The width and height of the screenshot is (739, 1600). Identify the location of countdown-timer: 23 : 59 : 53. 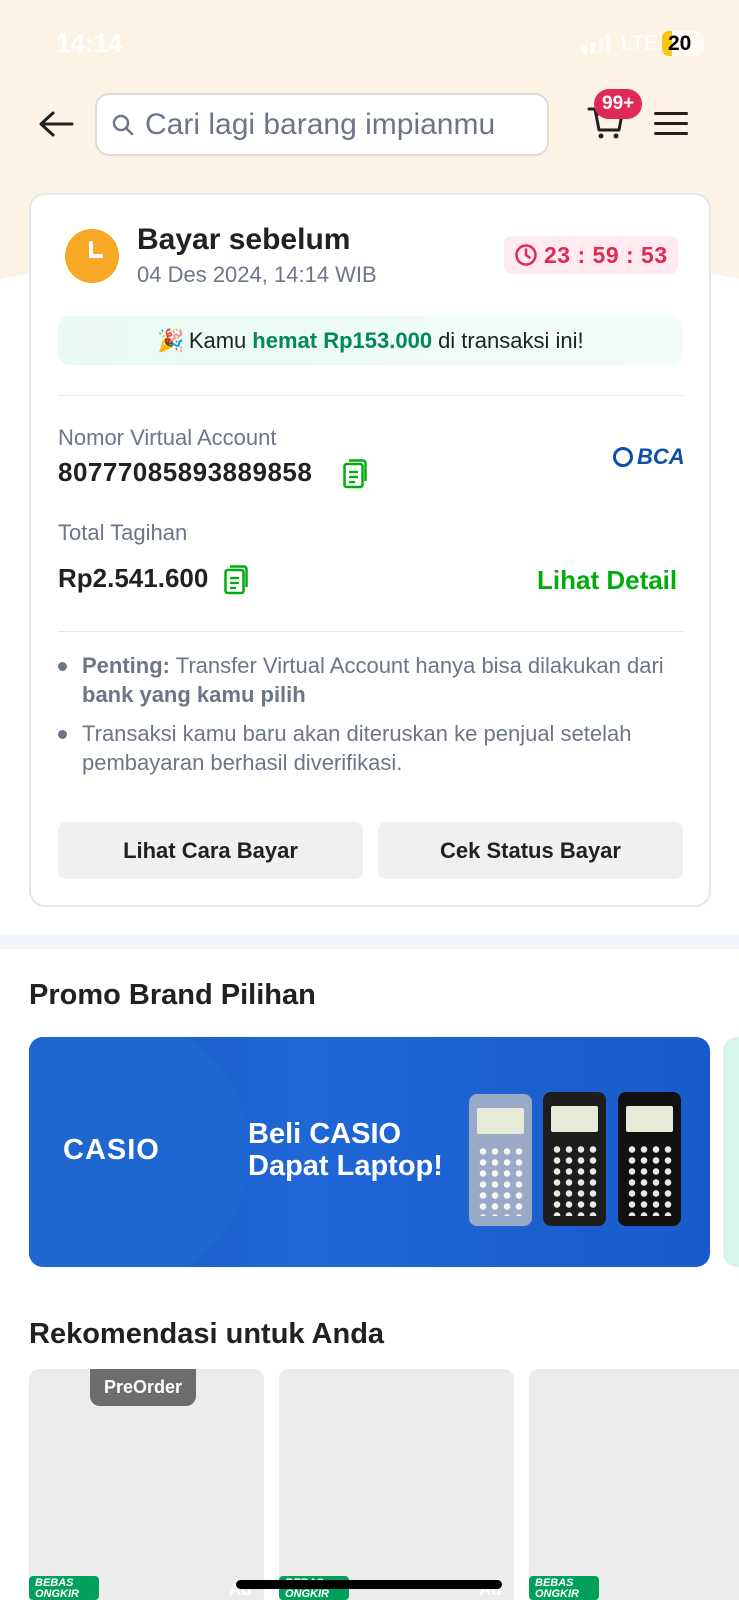
(591, 255).